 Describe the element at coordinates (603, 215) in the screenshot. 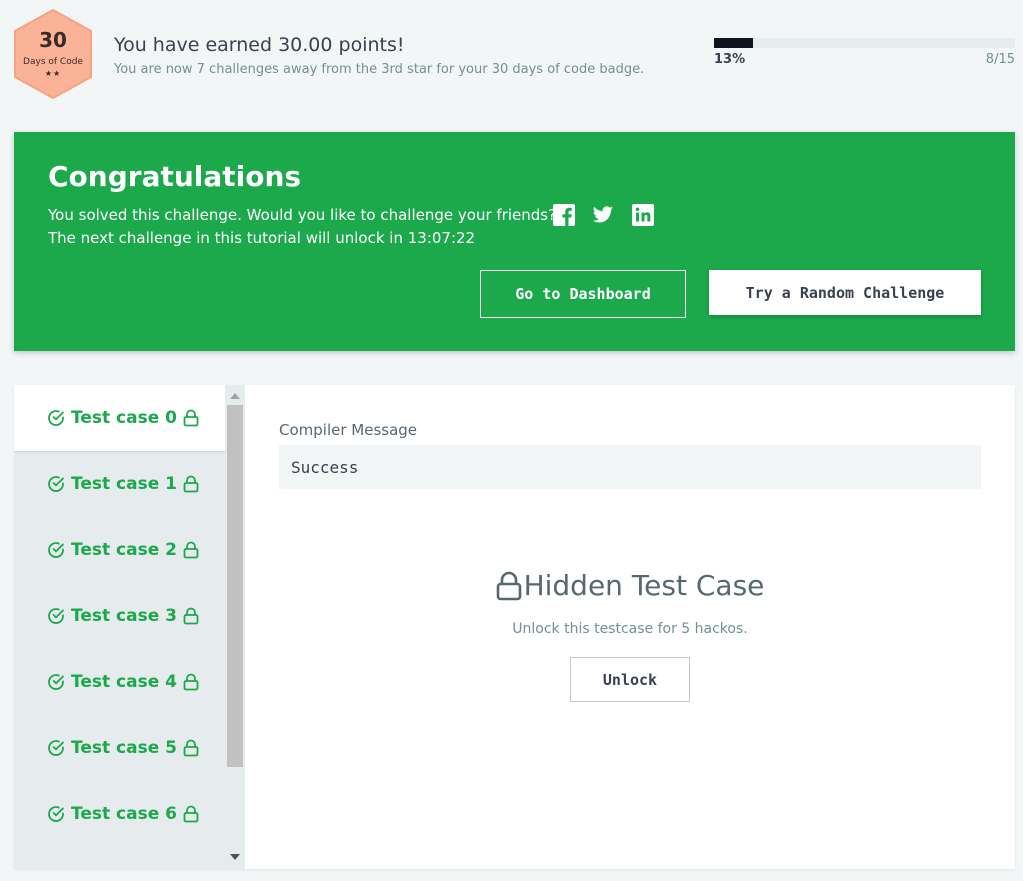

I see `twitter-icon` at that location.